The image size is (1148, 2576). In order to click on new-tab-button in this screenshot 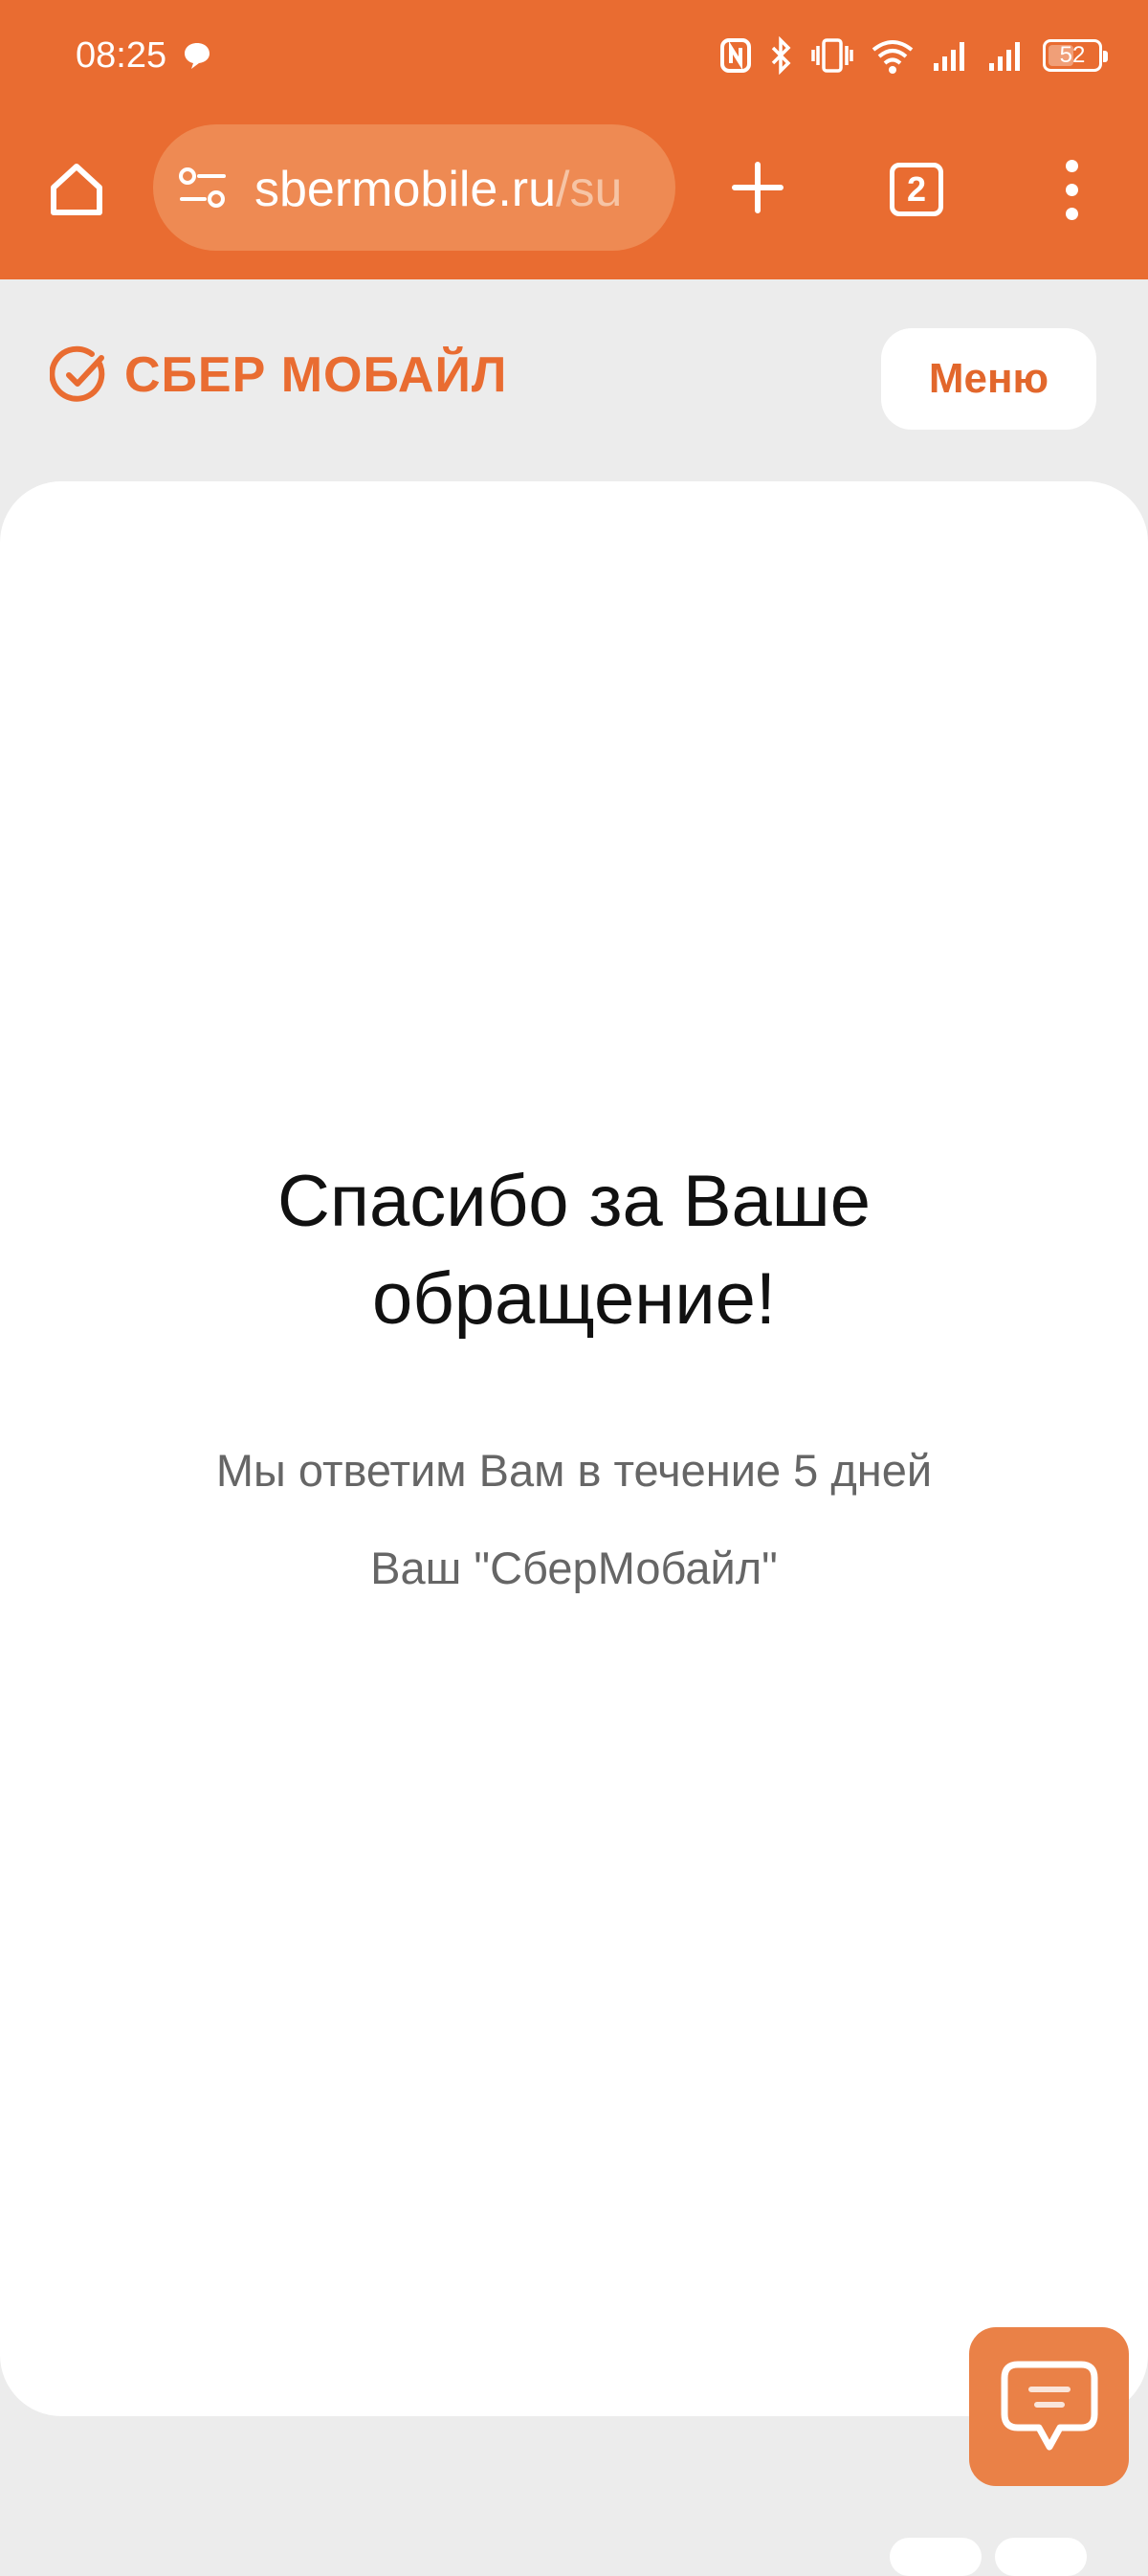, I will do `click(758, 187)`.